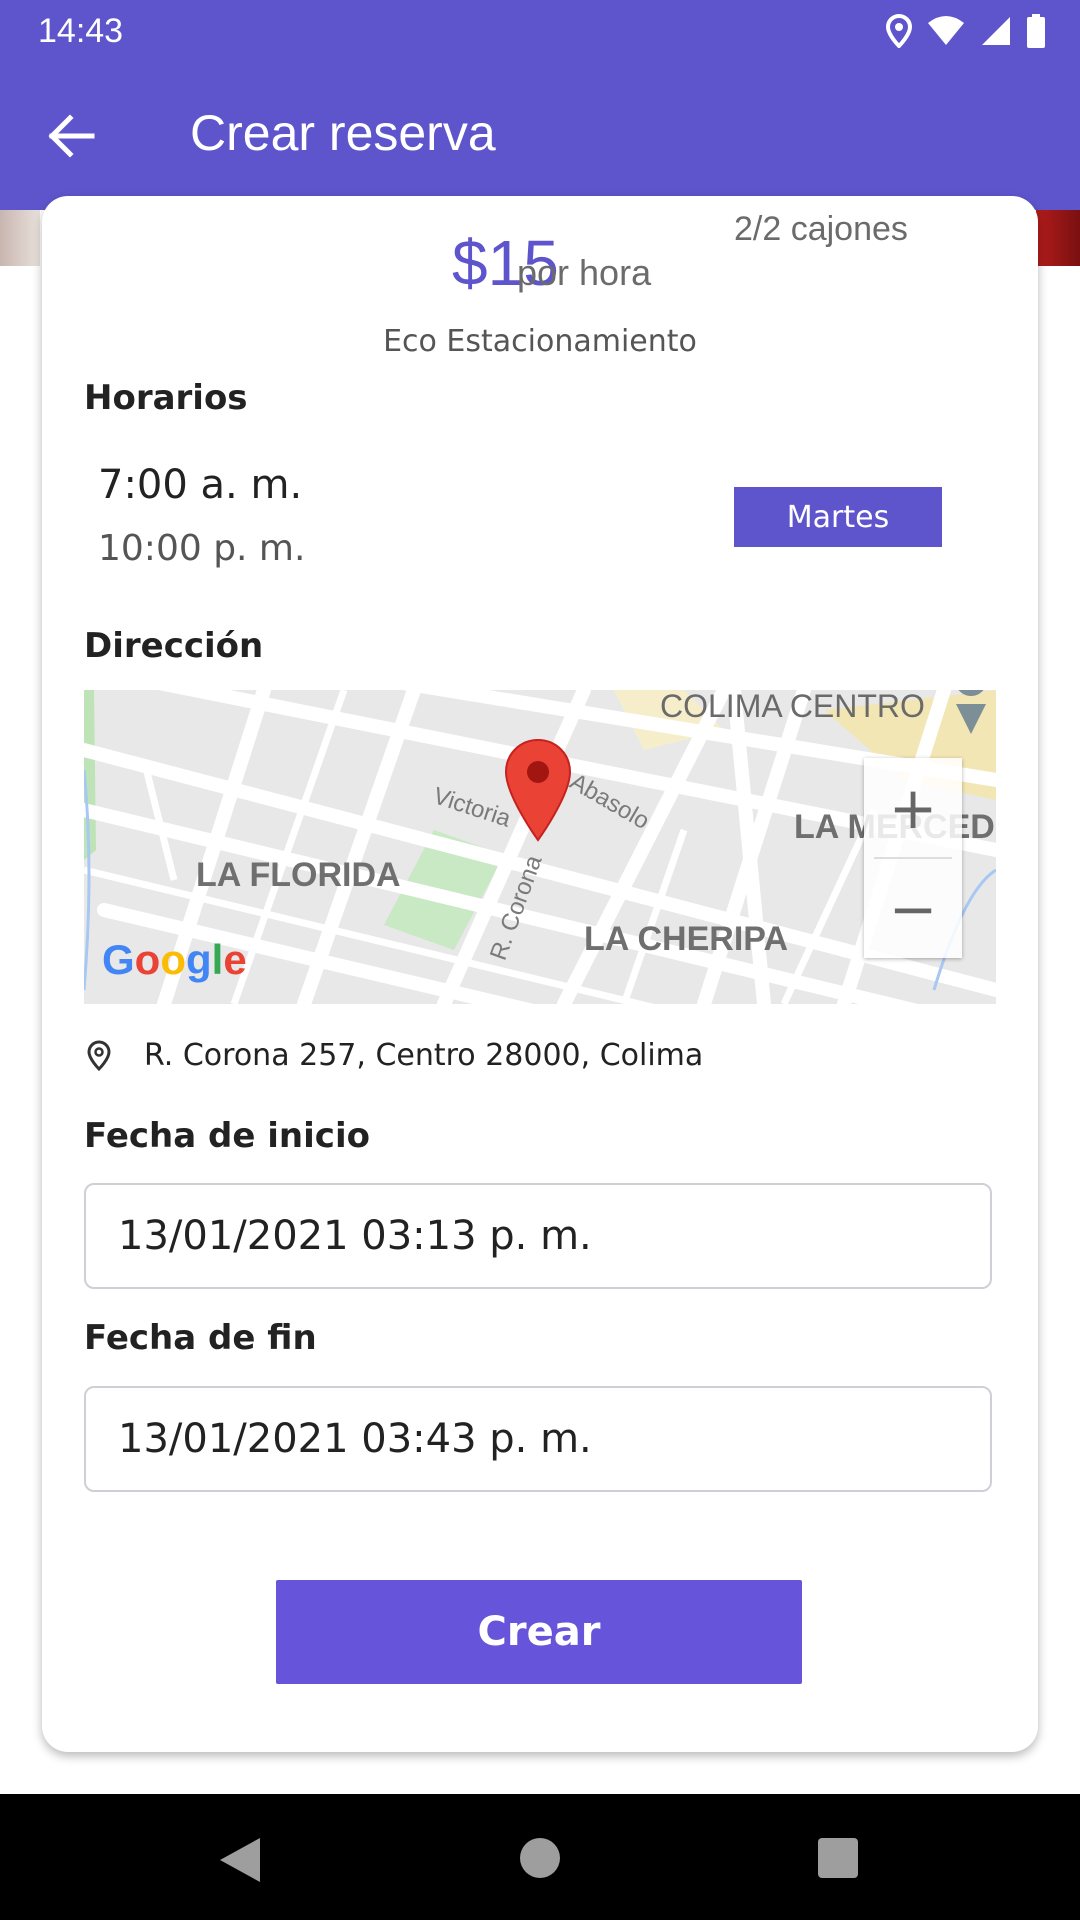 The image size is (1080, 1920). What do you see at coordinates (174, 646) in the screenshot?
I see `address-label: Dirección` at bounding box center [174, 646].